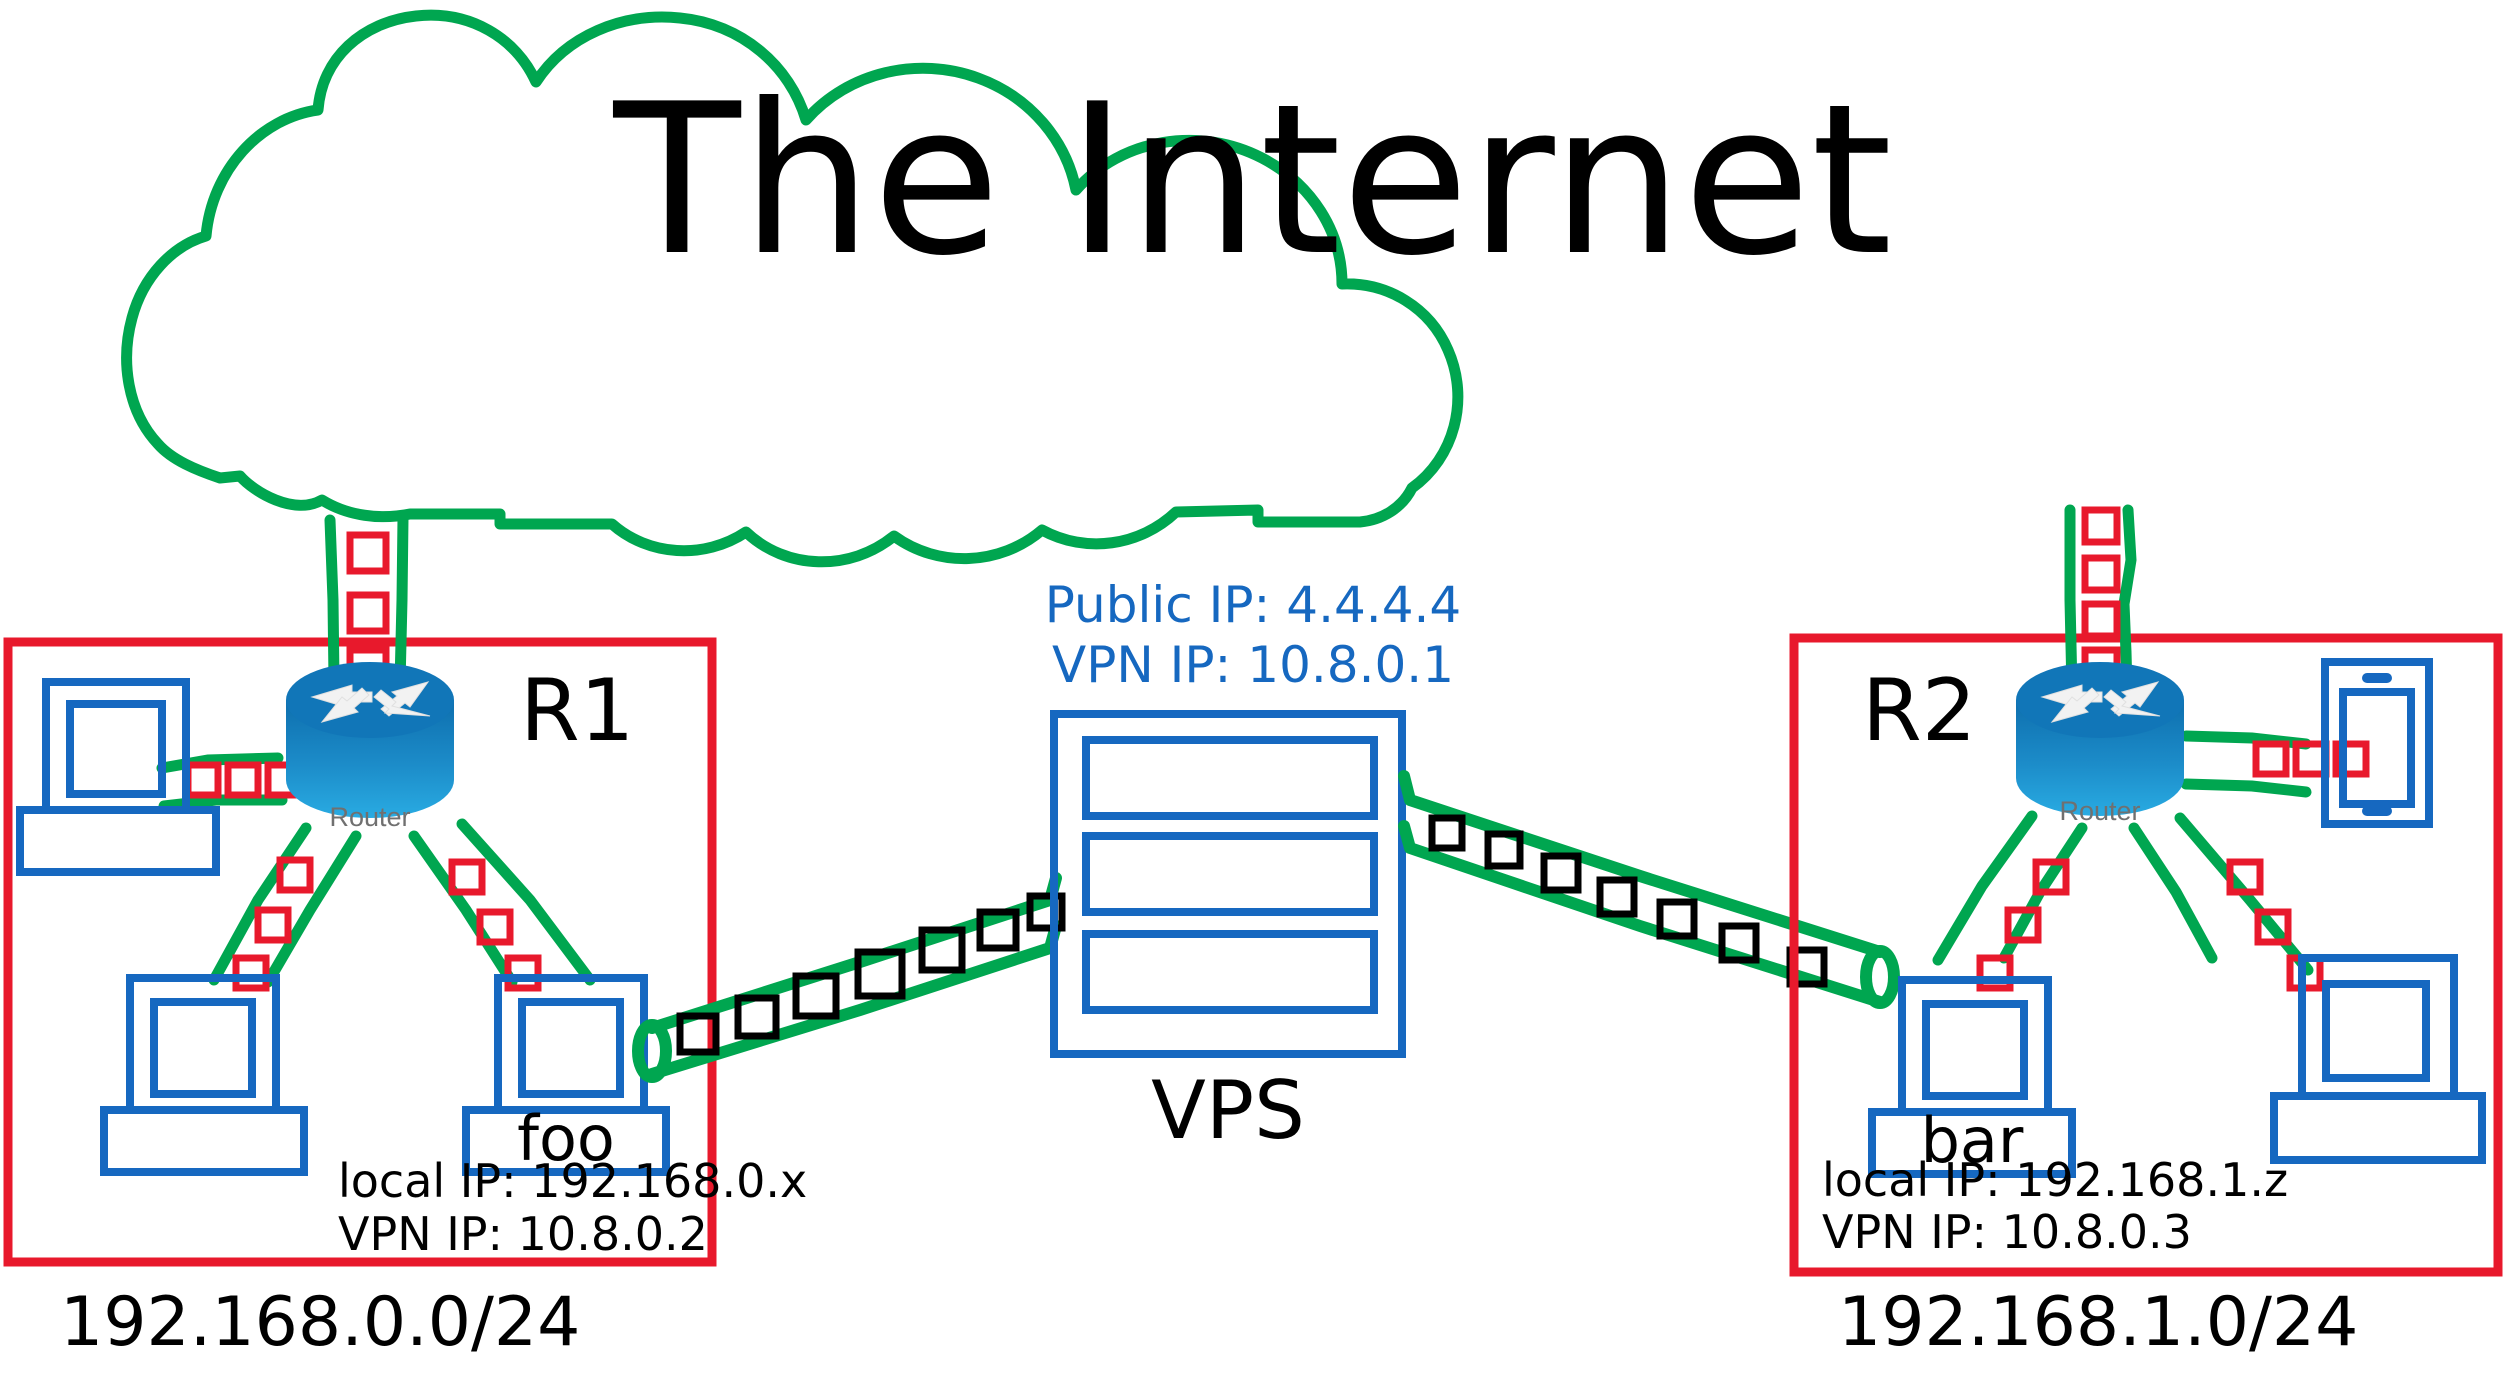 This screenshot has height=1396, width=2506. What do you see at coordinates (2071, 600) in the screenshot?
I see `right-uplink-rail-a` at bounding box center [2071, 600].